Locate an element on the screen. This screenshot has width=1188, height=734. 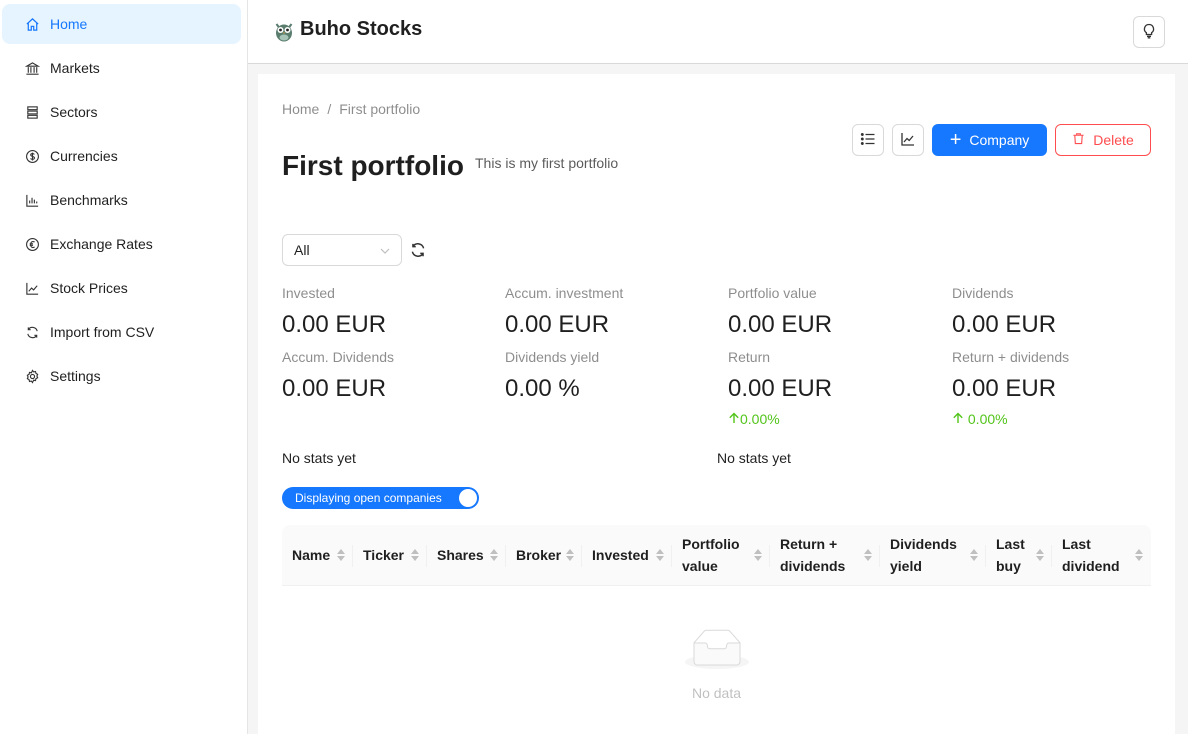
chevron-down-icon is located at coordinates (385, 252).